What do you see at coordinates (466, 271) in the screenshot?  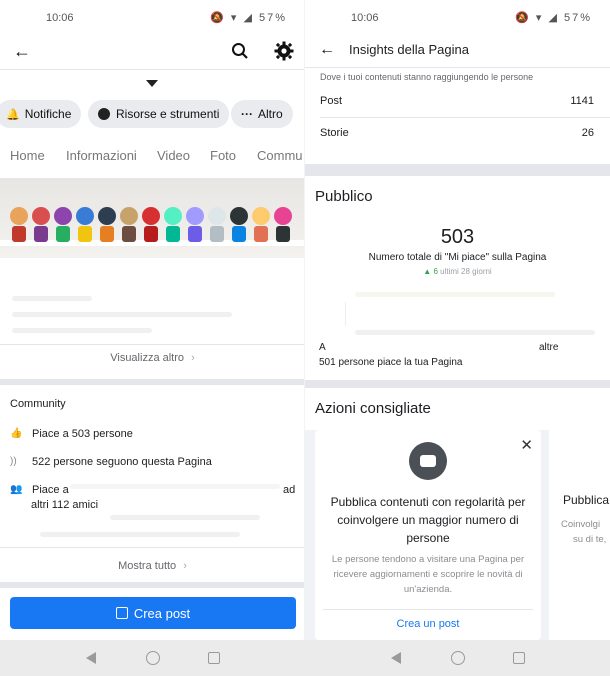 I see `trend-label: ultimi 28 giorni` at bounding box center [466, 271].